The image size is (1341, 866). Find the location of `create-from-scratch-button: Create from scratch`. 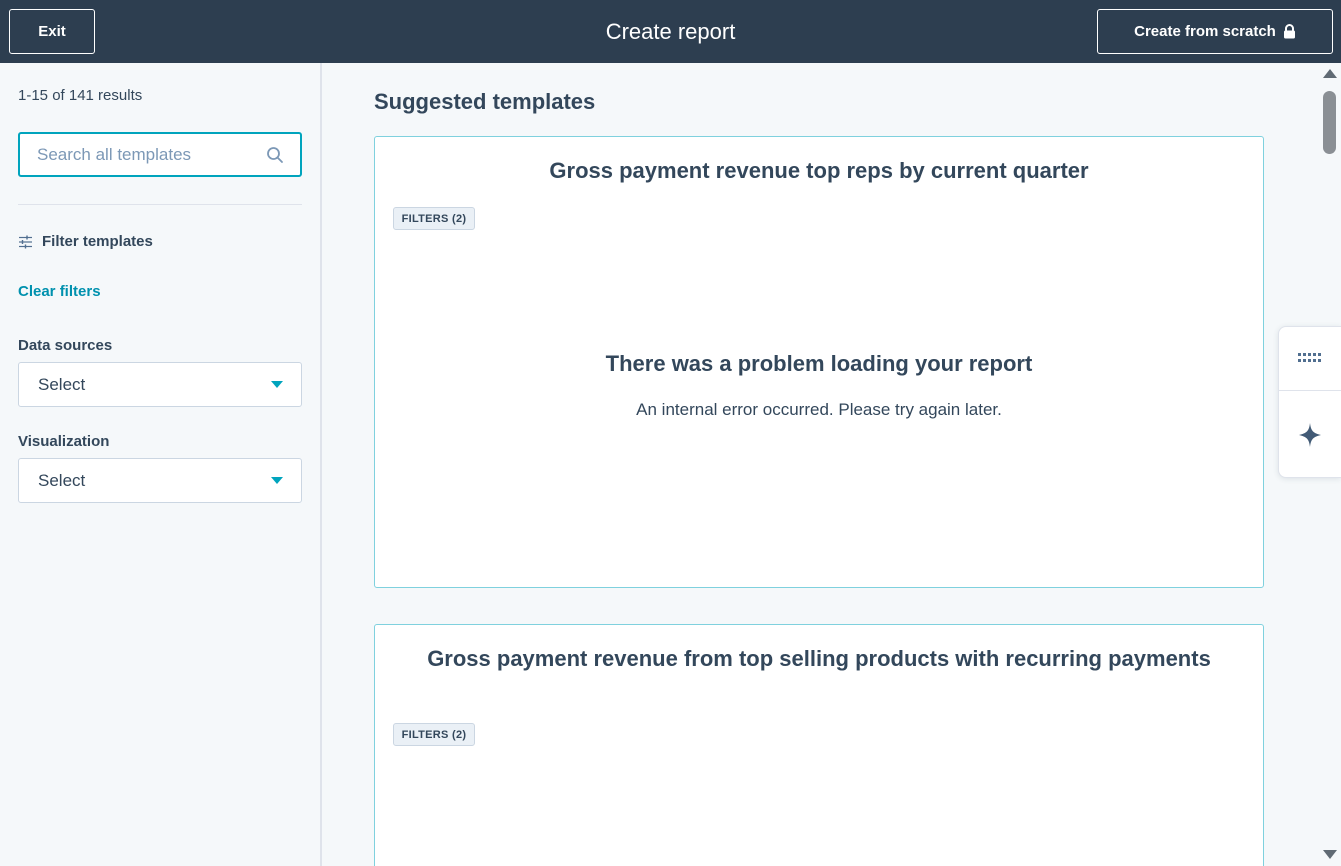

create-from-scratch-button: Create from scratch is located at coordinates (1215, 31).